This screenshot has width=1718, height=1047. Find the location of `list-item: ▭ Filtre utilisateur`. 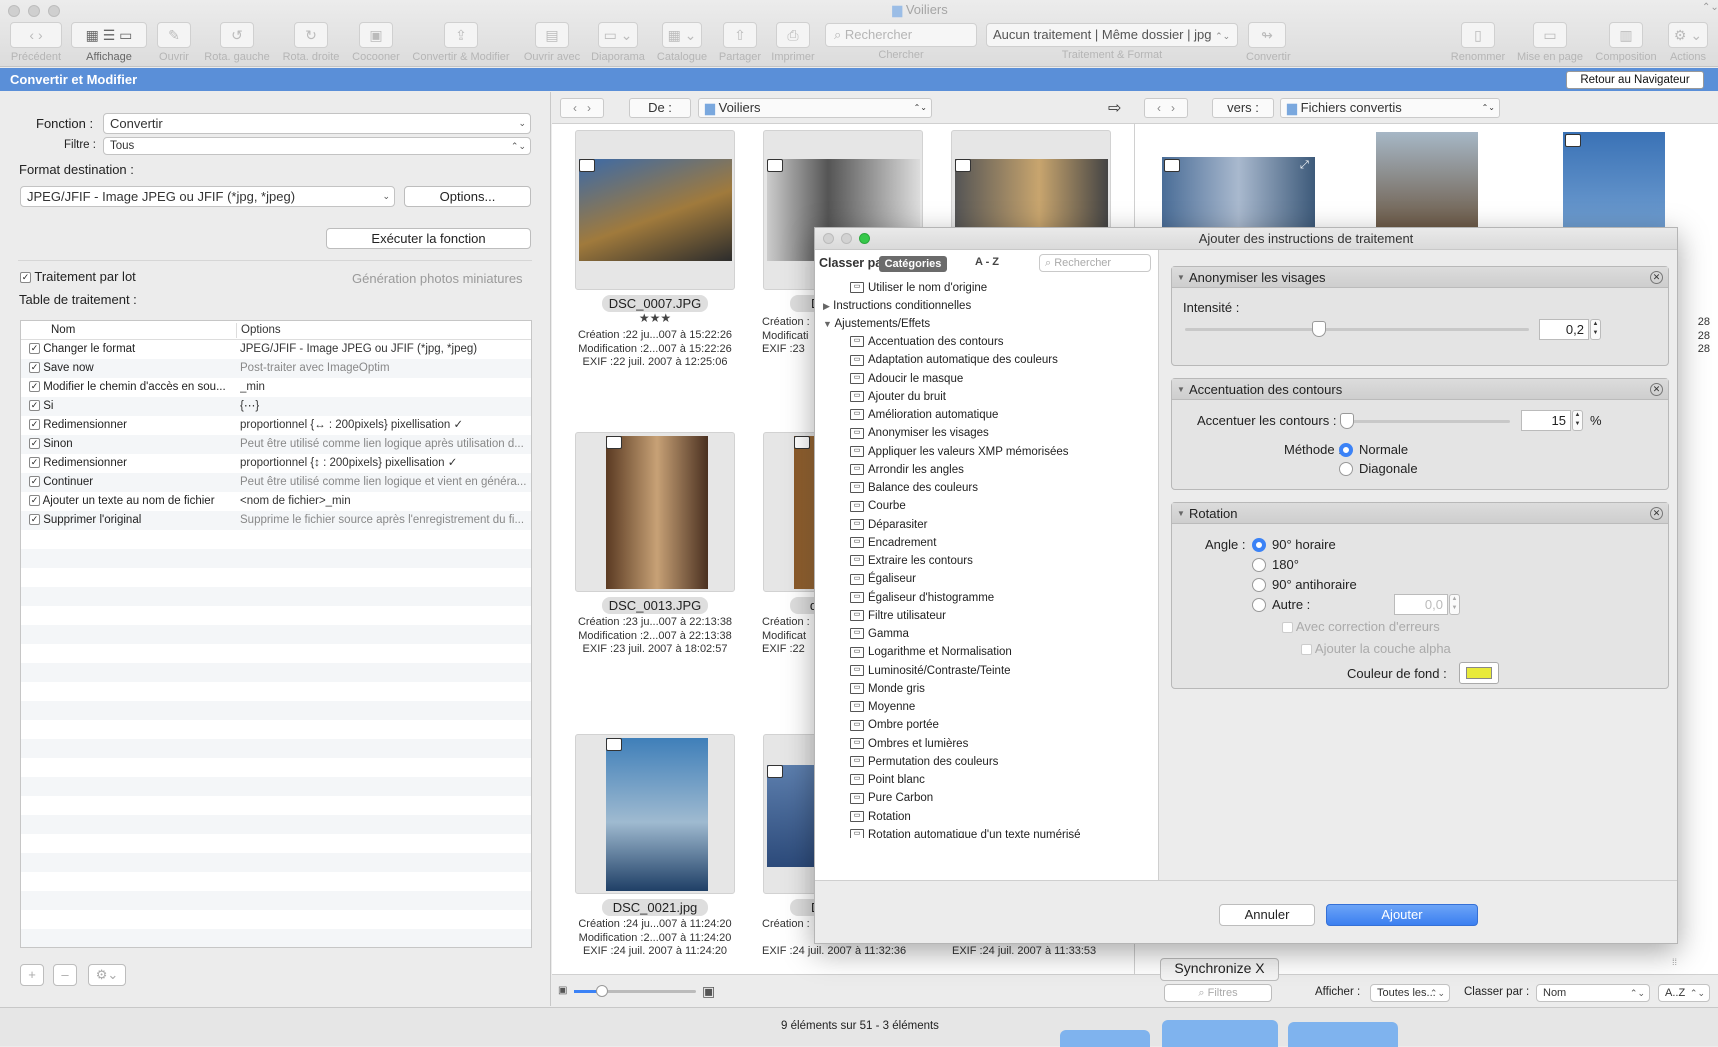

list-item: ▭ Filtre utilisateur is located at coordinates (986, 616).